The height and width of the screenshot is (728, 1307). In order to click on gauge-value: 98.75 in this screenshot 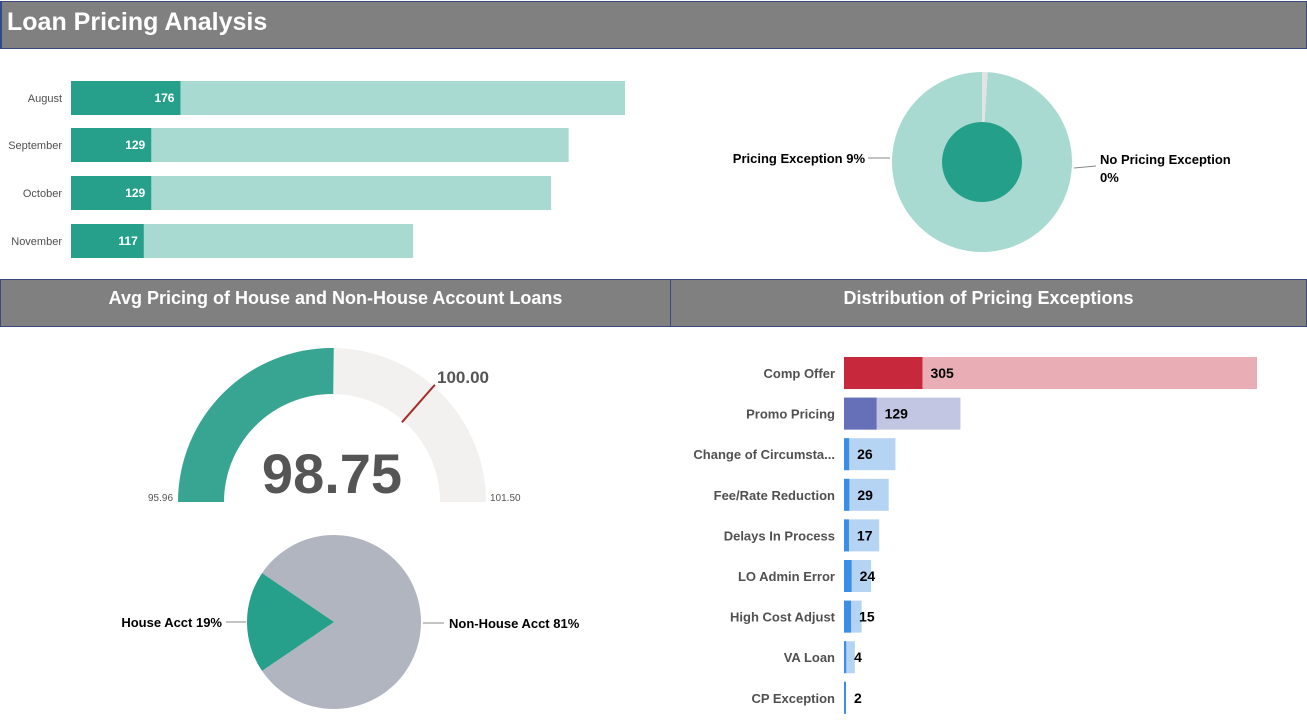, I will do `click(332, 473)`.